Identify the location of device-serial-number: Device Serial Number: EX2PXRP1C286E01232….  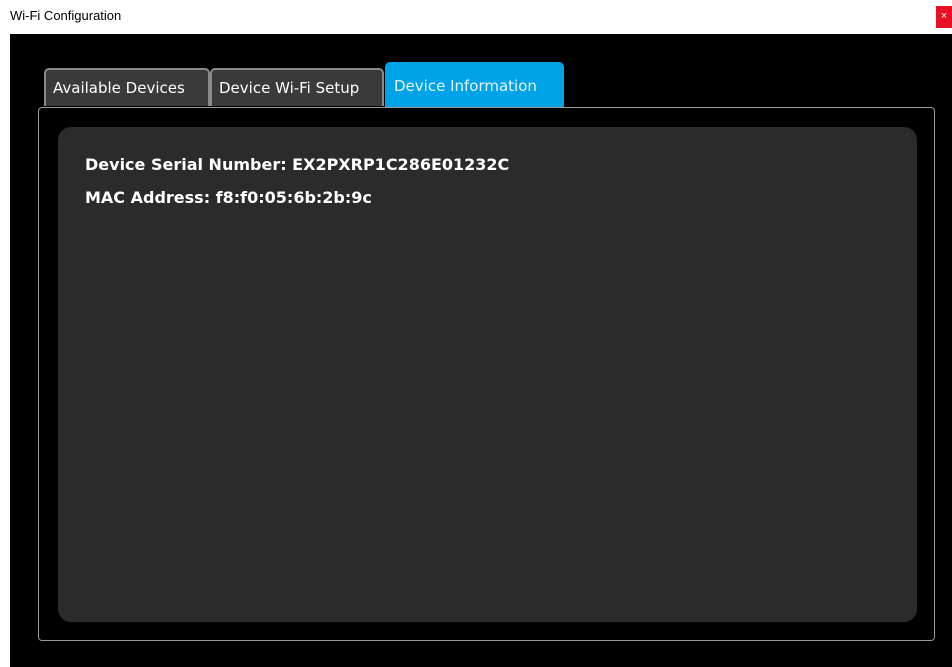
(297, 164).